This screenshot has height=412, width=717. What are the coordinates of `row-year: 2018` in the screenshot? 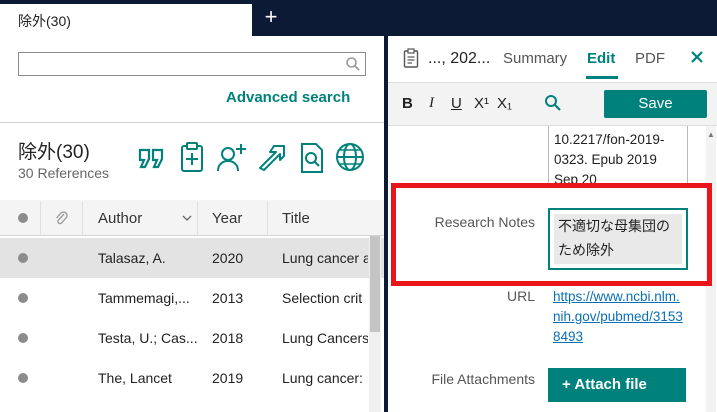 It's located at (228, 338).